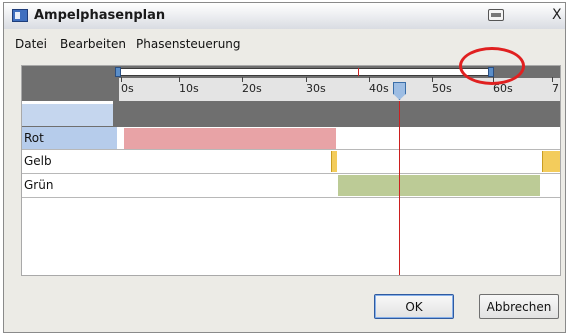 This screenshot has width=569, height=336. I want to click on tick-label: 30s, so click(316, 86).